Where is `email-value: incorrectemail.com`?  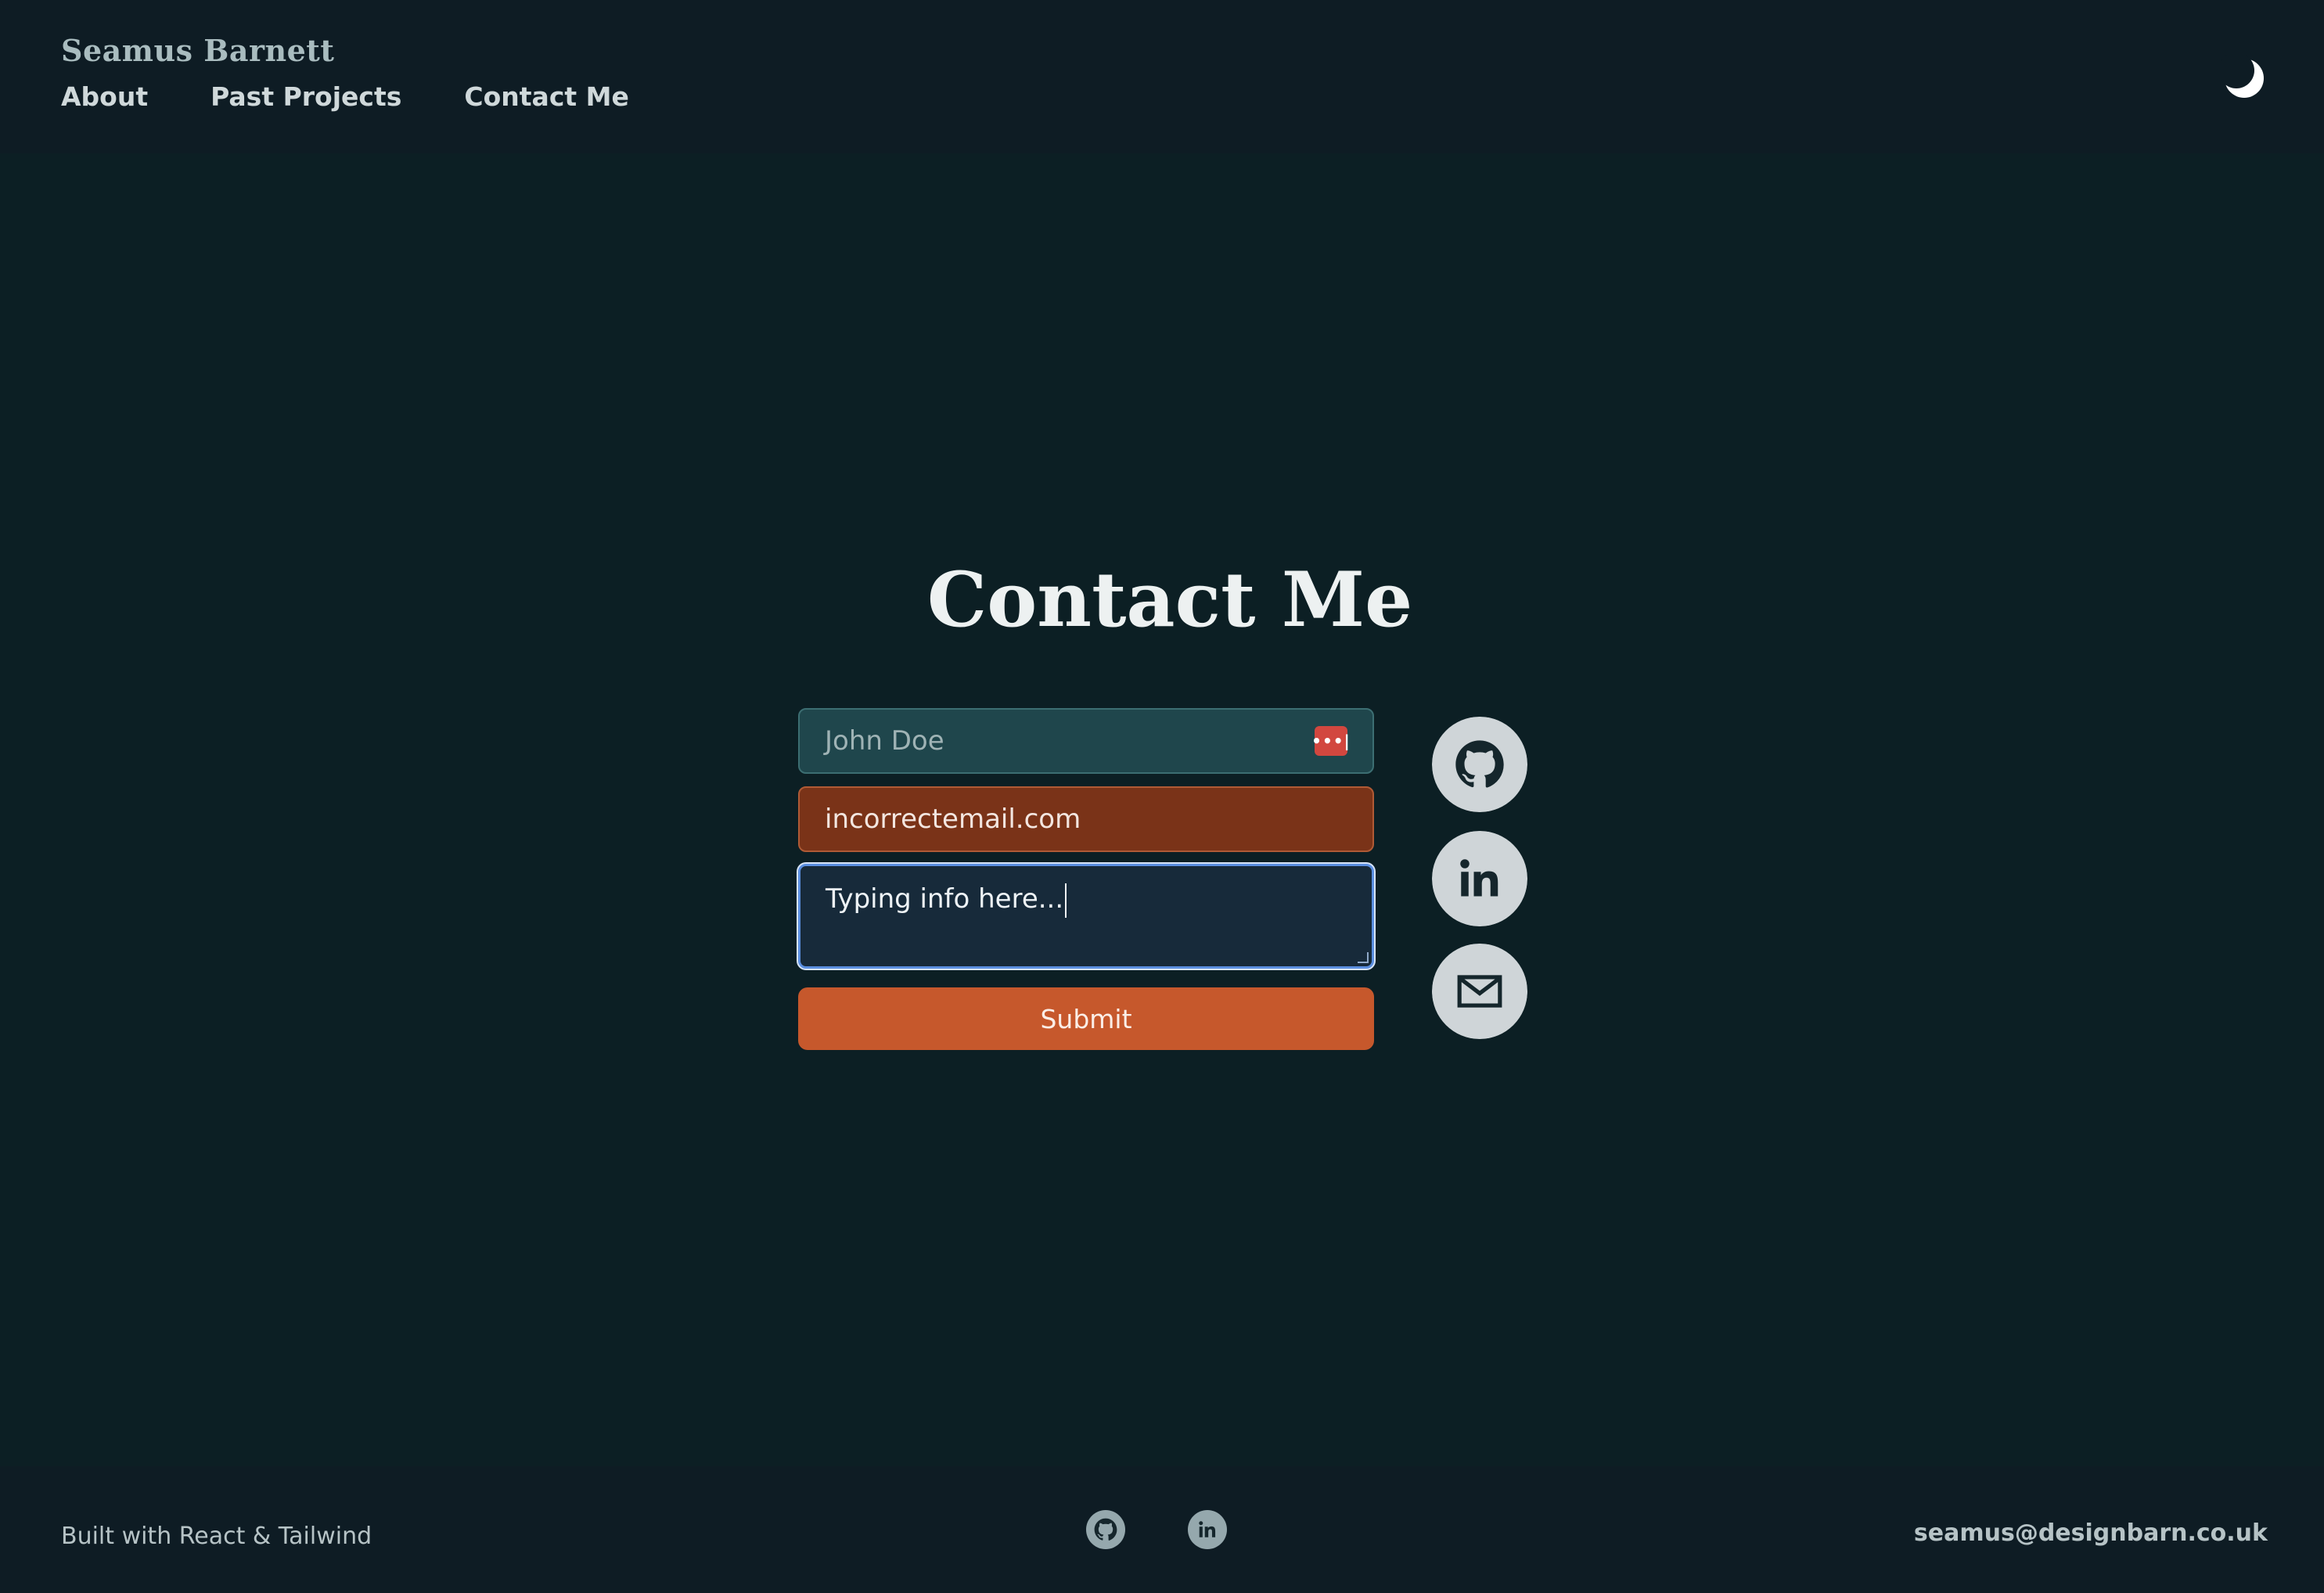
email-value: incorrectemail.com is located at coordinates (953, 820).